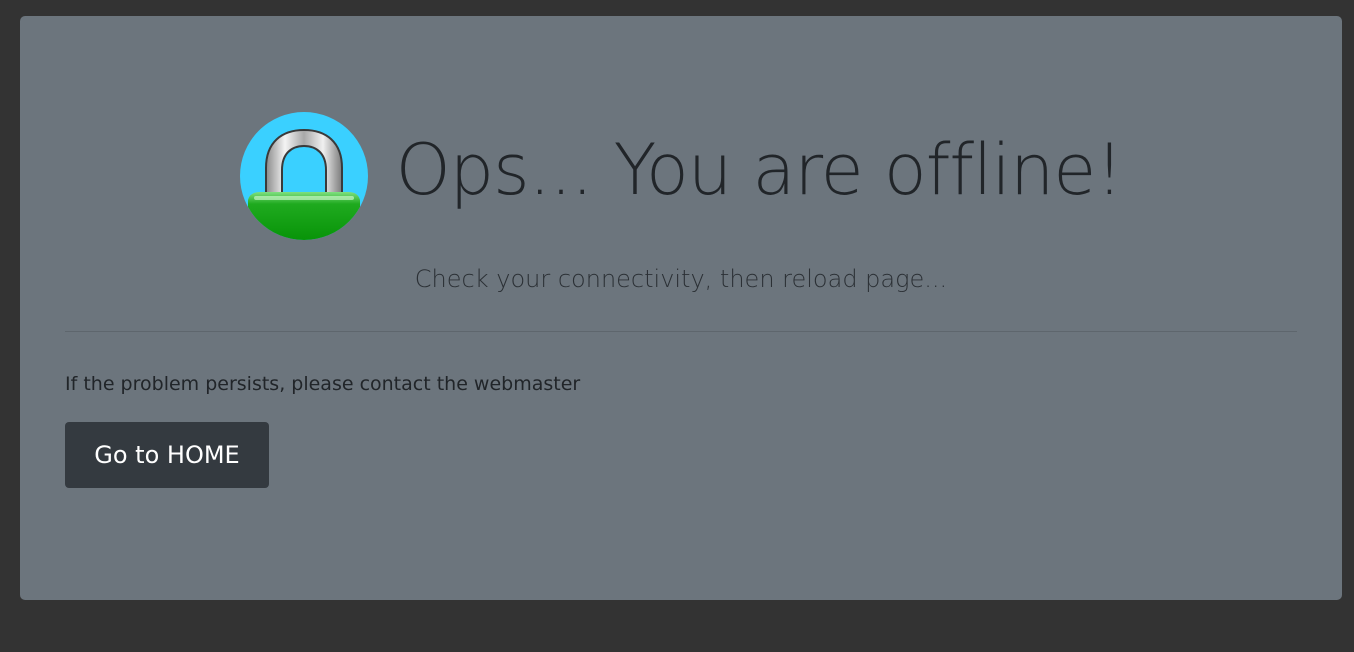  Describe the element at coordinates (681, 331) in the screenshot. I see `divider` at that location.